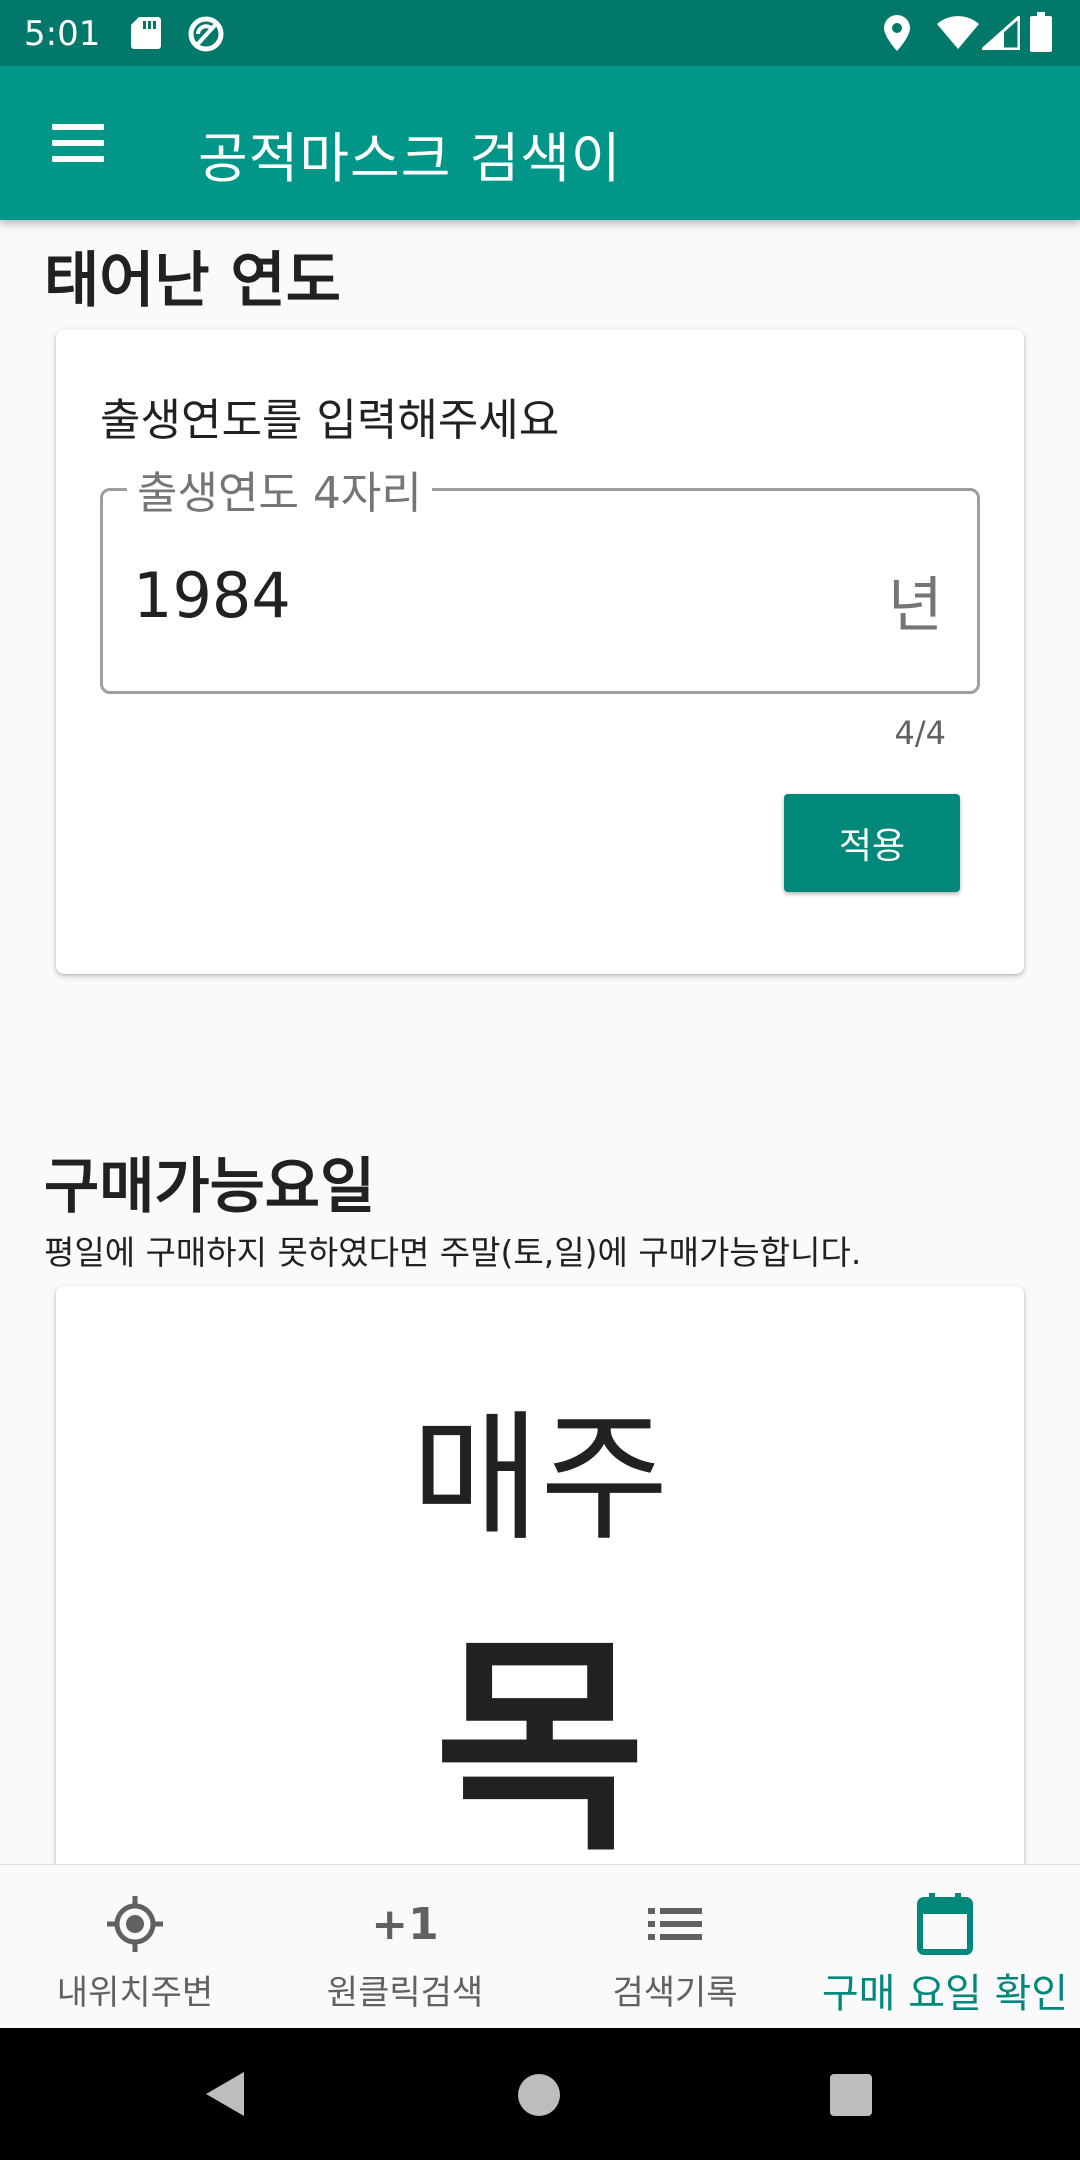 Image resolution: width=1080 pixels, height=2160 pixels. What do you see at coordinates (851, 2095) in the screenshot?
I see `recent-apps-icon` at bounding box center [851, 2095].